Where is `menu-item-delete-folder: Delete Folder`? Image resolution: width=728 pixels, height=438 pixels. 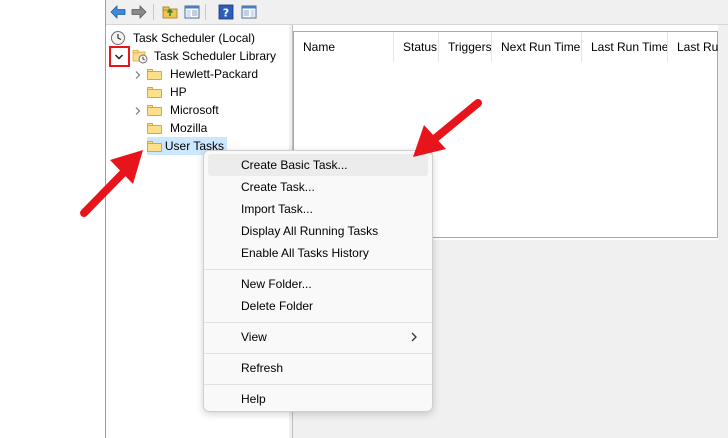 menu-item-delete-folder: Delete Folder is located at coordinates (318, 306).